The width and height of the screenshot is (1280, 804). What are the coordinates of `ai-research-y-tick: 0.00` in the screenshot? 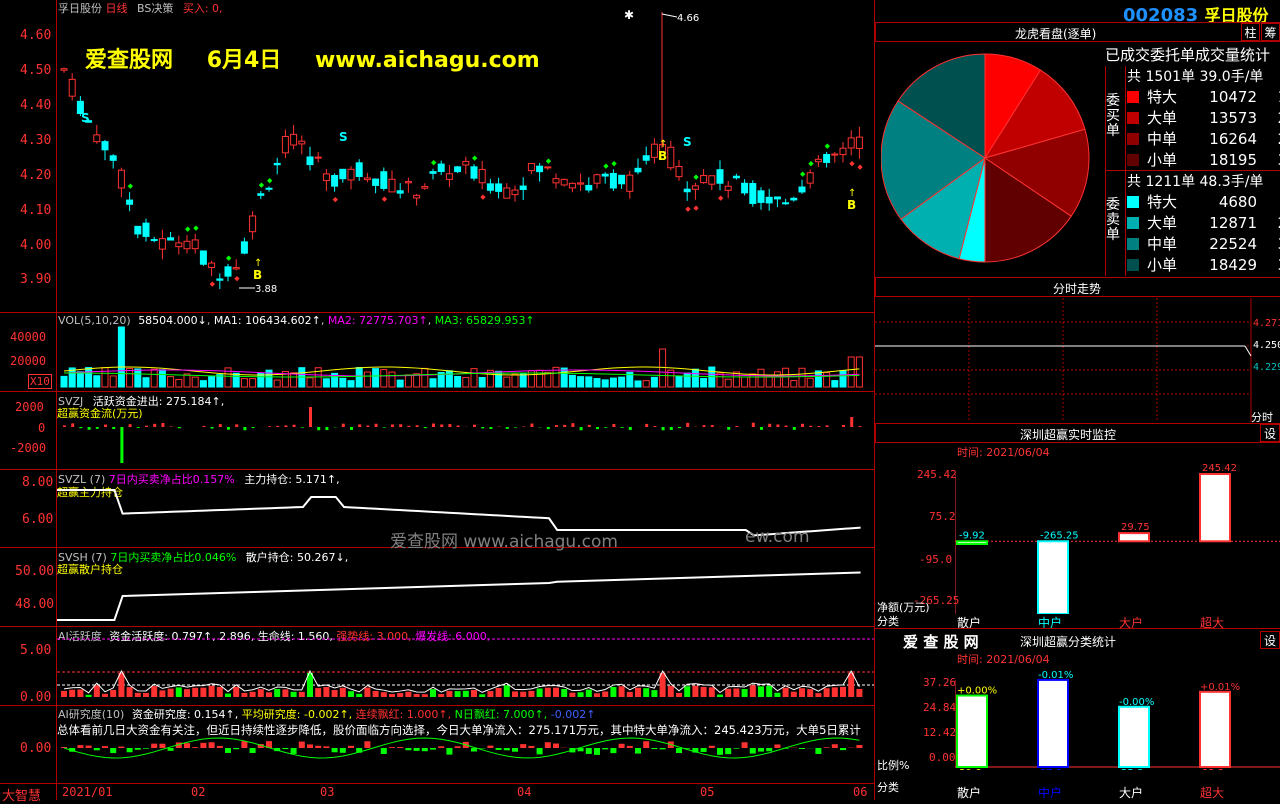 It's located at (35, 748).